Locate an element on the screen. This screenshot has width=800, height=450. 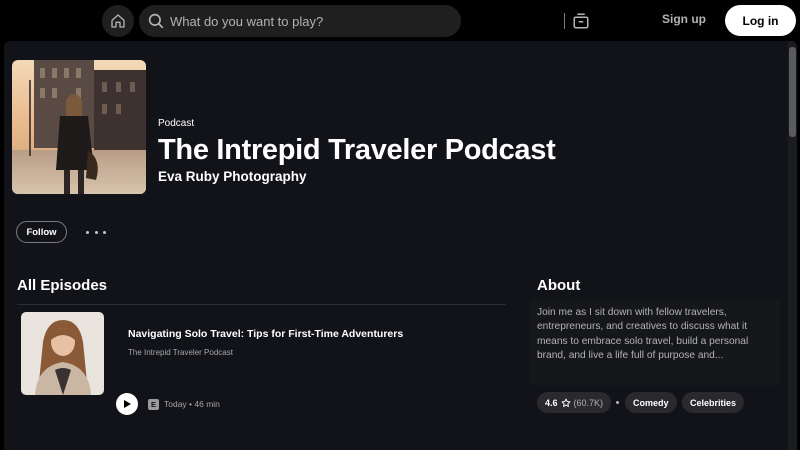
play-icon is located at coordinates (127, 404).